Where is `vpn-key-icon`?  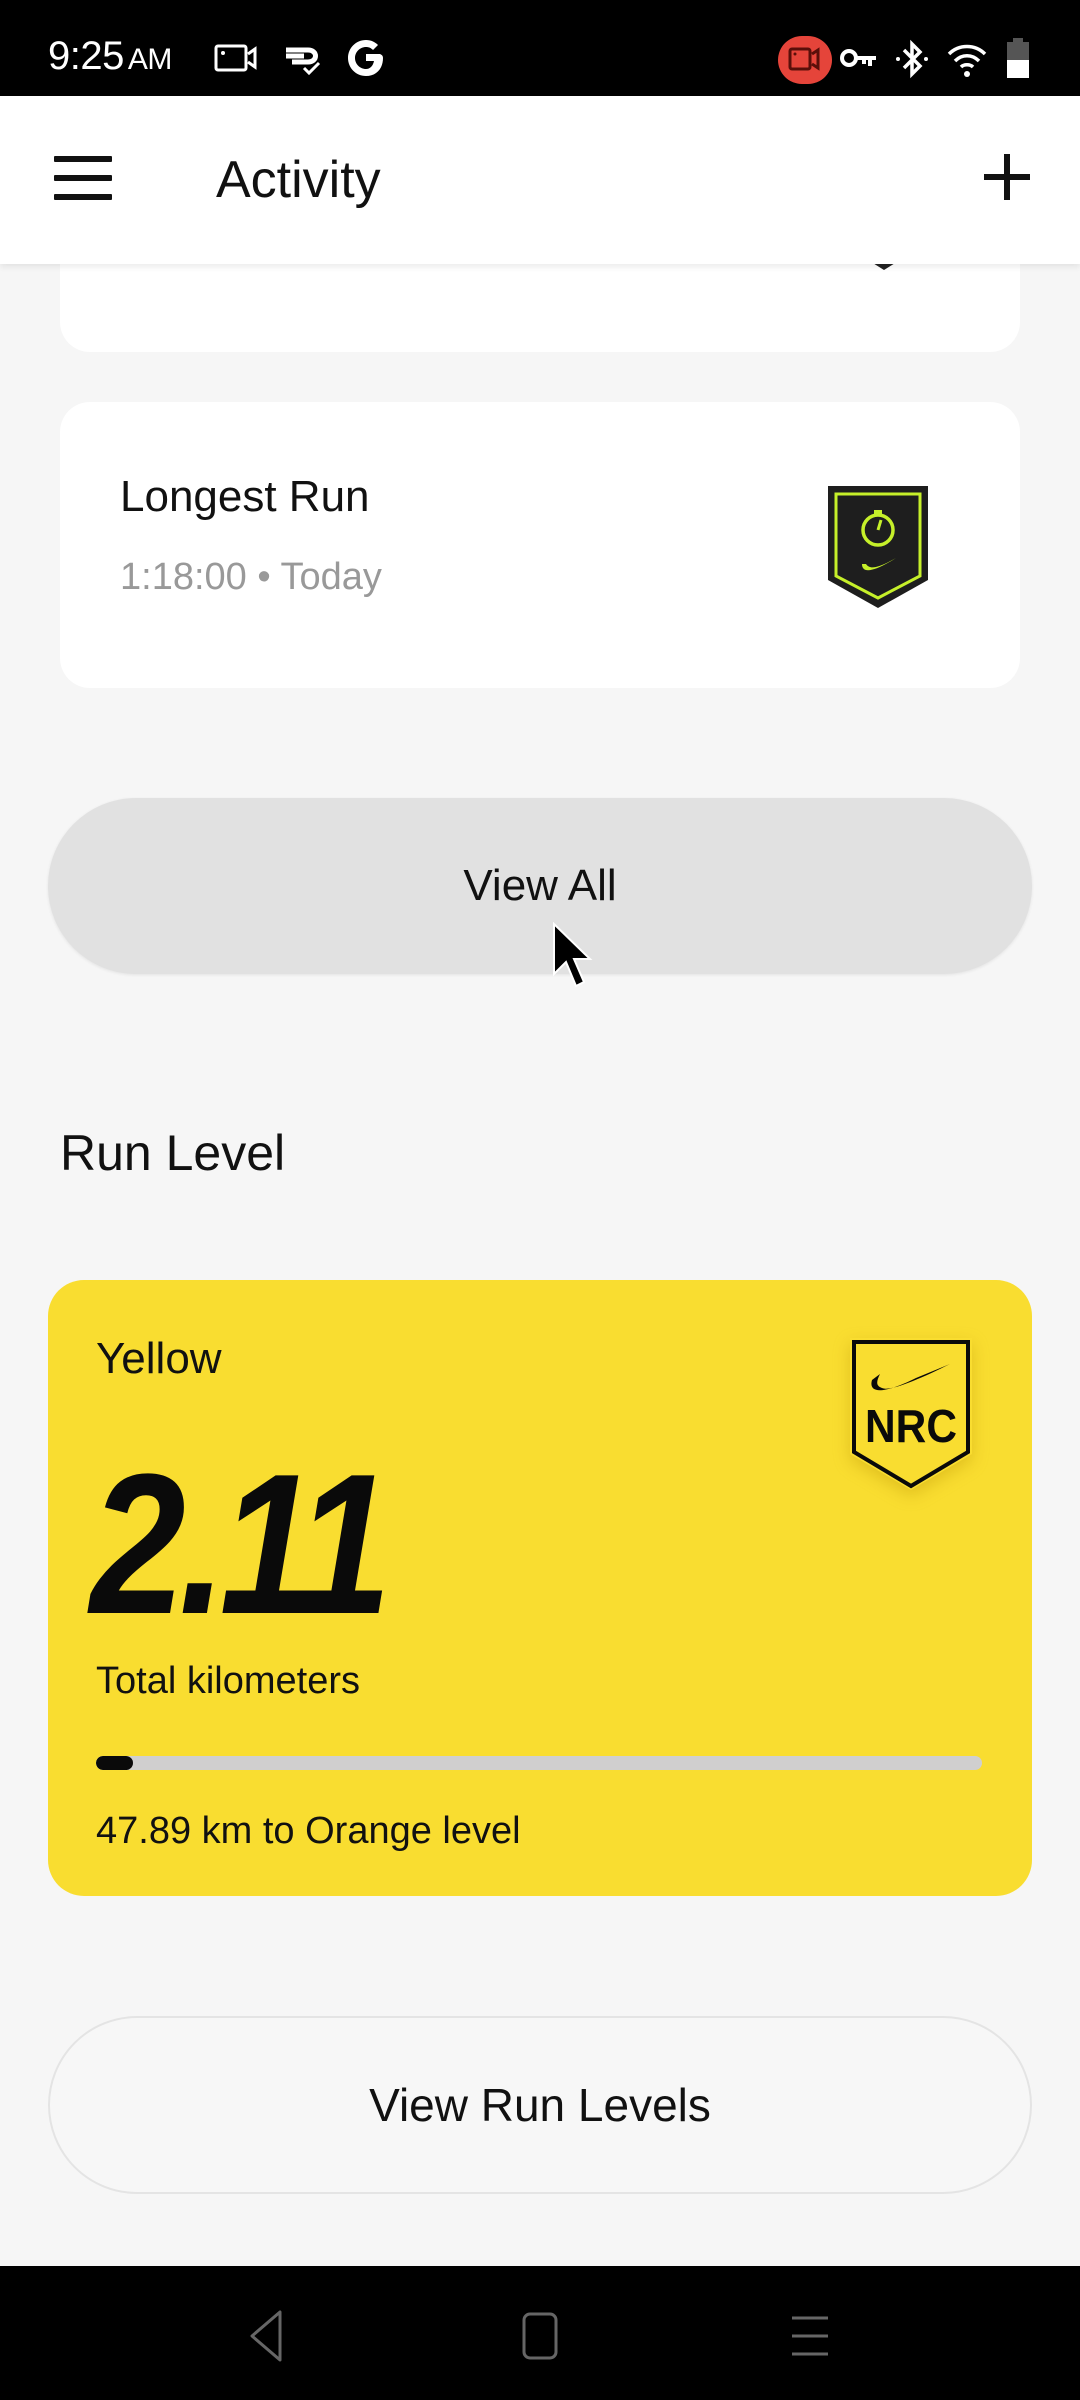 vpn-key-icon is located at coordinates (858, 58).